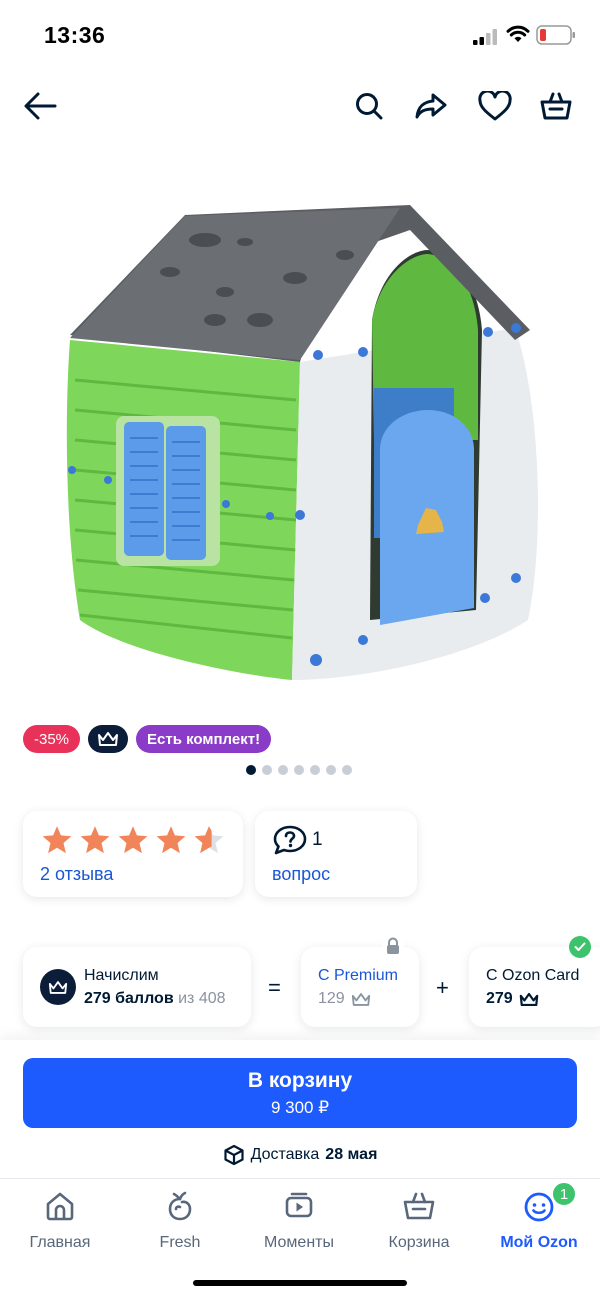 The image size is (600, 1297). What do you see at coordinates (60, 1242) in the screenshot?
I see `tab-home-label: Главная` at bounding box center [60, 1242].